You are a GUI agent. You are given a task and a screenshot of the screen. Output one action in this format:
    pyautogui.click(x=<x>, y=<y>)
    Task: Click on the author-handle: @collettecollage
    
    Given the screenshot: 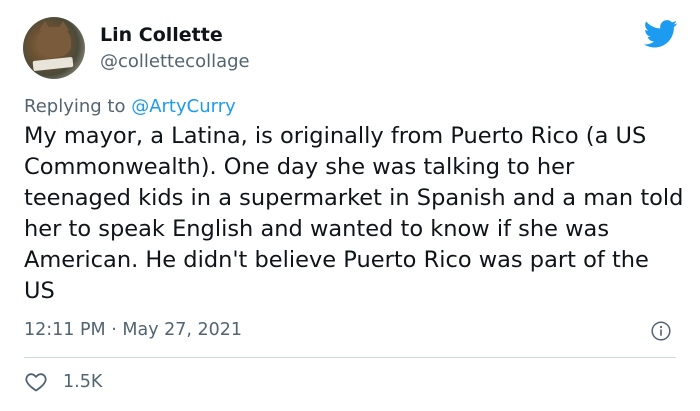 What is the action you would take?
    pyautogui.click(x=175, y=61)
    